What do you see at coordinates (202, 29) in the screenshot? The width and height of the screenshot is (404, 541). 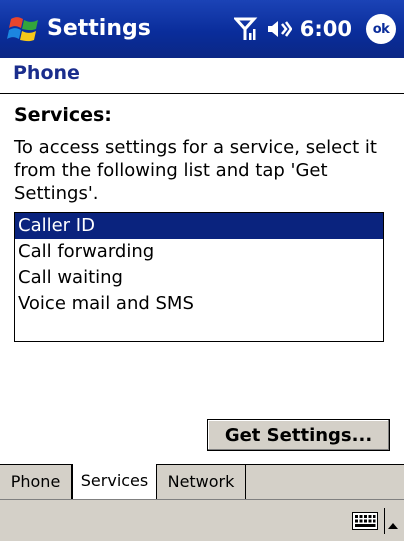 I see `title-bar: Settings 6:00 ok` at bounding box center [202, 29].